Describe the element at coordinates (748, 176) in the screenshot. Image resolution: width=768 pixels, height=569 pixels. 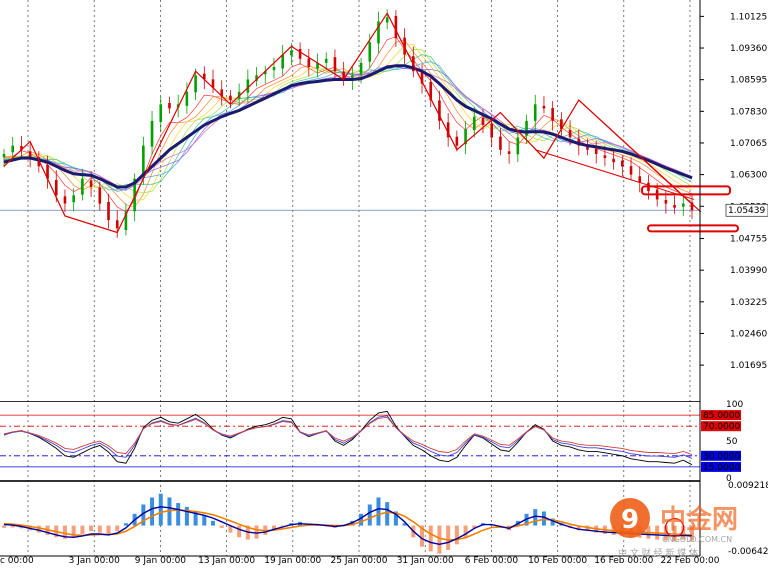
I see `price-axis-label: 1.06300` at that location.